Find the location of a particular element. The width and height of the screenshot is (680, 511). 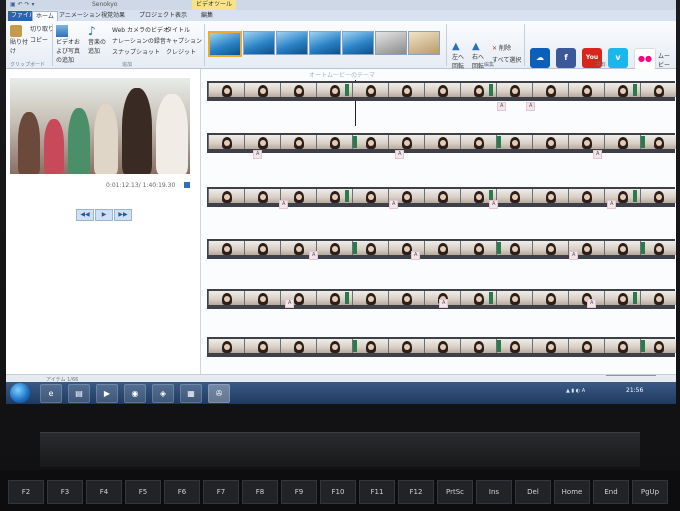

key-f12: F12 is located at coordinates (416, 492).